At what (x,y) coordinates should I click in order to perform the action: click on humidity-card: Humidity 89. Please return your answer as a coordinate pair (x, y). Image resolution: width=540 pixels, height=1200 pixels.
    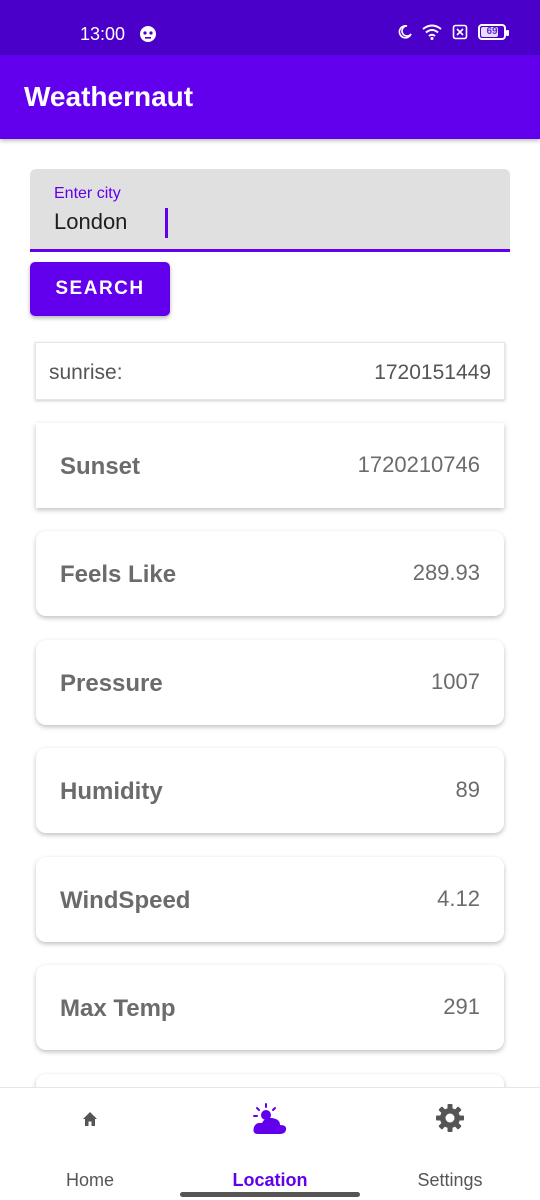
    Looking at the image, I should click on (270, 790).